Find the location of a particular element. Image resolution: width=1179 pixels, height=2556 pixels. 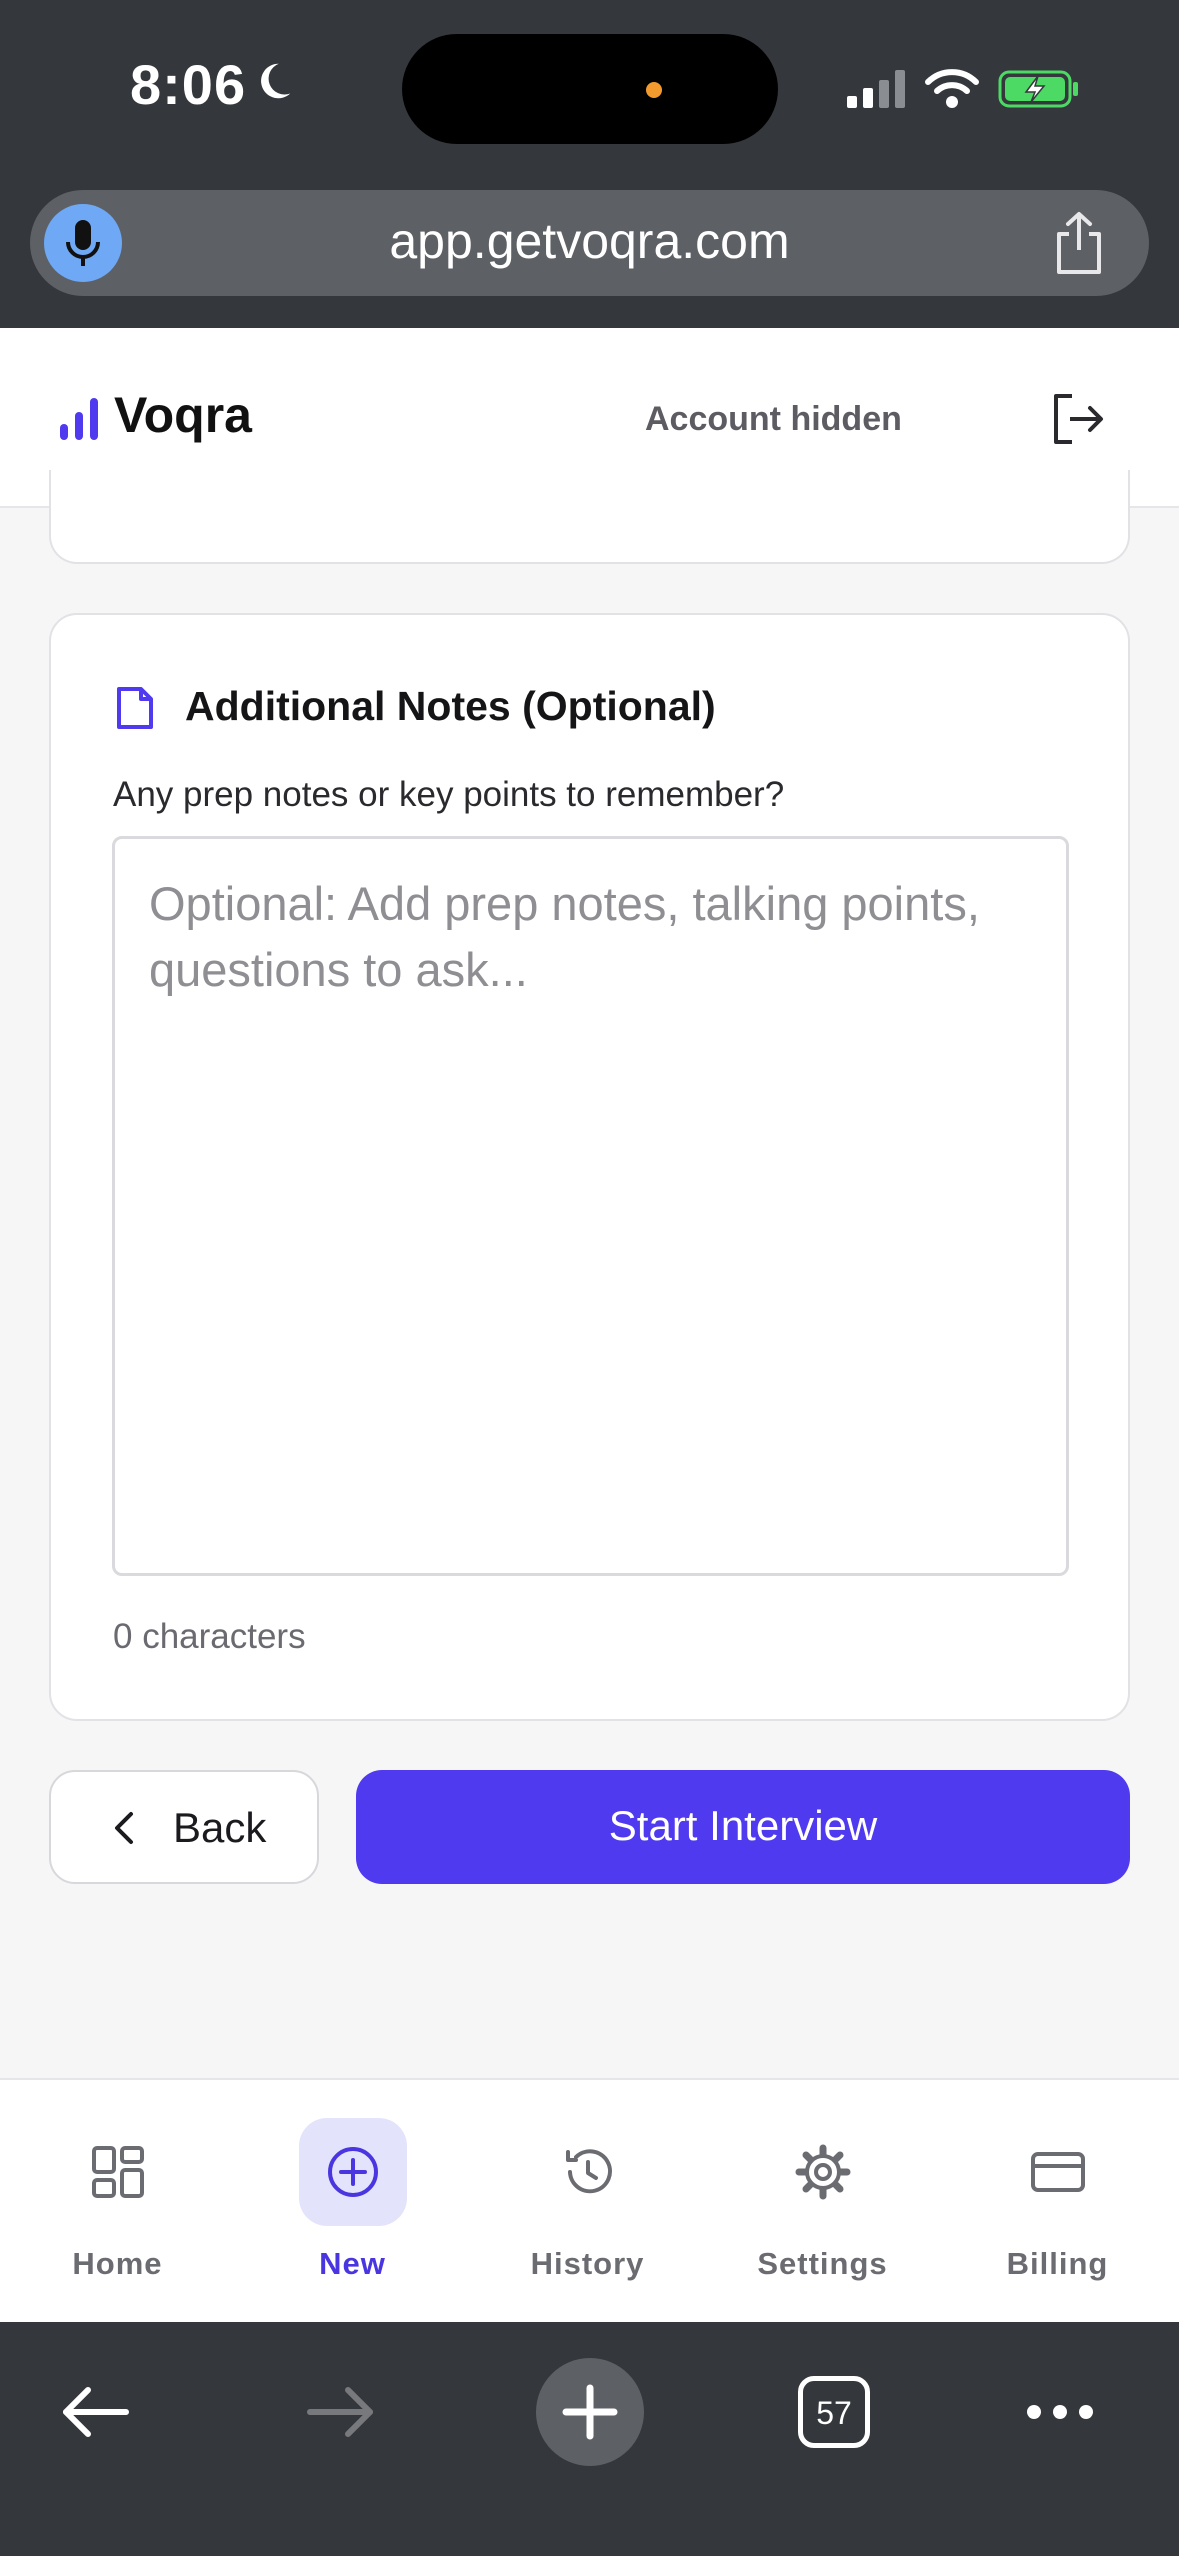

nav-label-history: History is located at coordinates (587, 2263).